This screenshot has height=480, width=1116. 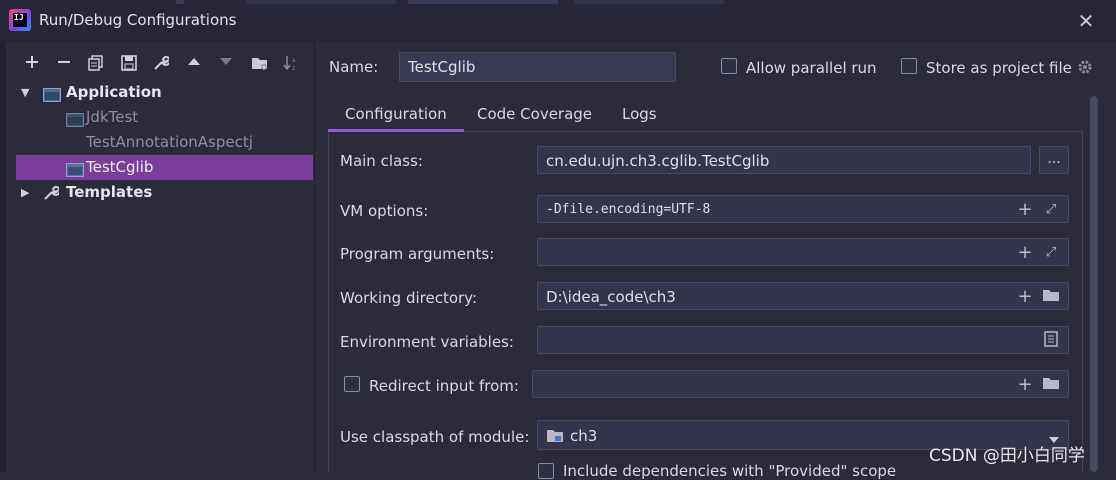 What do you see at coordinates (3, 257) in the screenshot?
I see `left-rail` at bounding box center [3, 257].